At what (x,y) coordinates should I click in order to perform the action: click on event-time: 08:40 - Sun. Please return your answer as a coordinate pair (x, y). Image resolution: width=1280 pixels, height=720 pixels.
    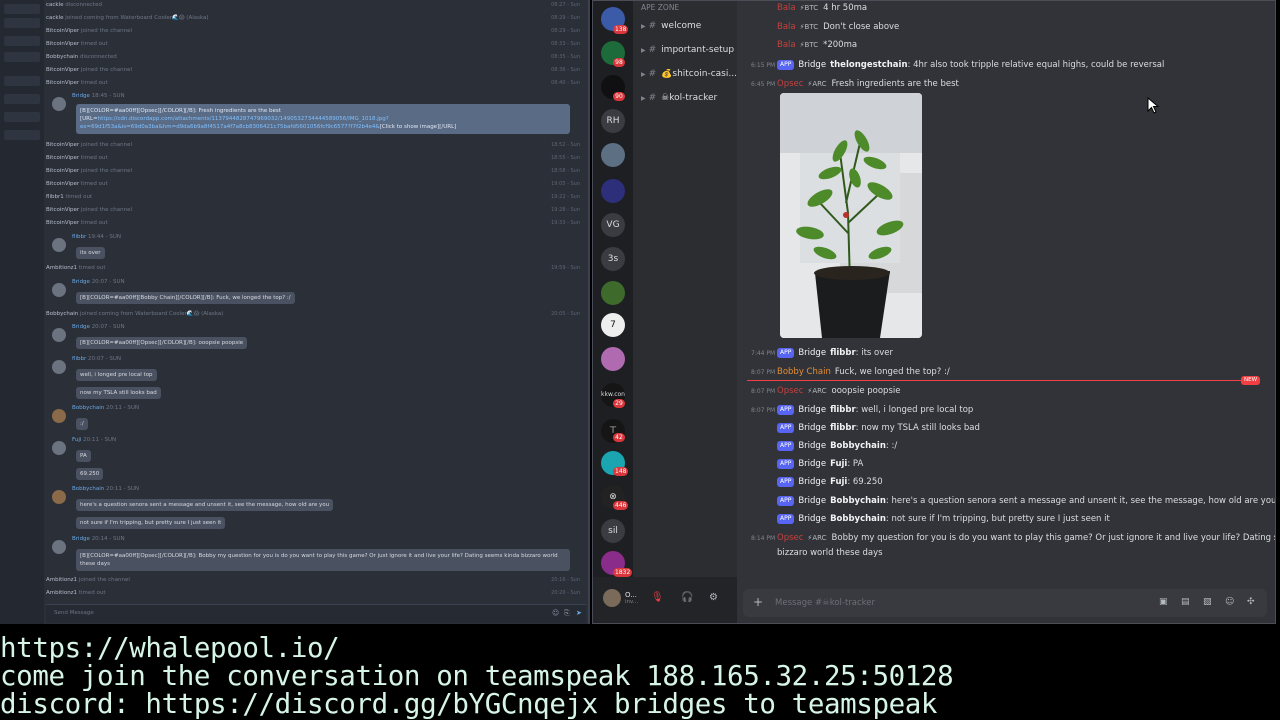
    Looking at the image, I should click on (565, 83).